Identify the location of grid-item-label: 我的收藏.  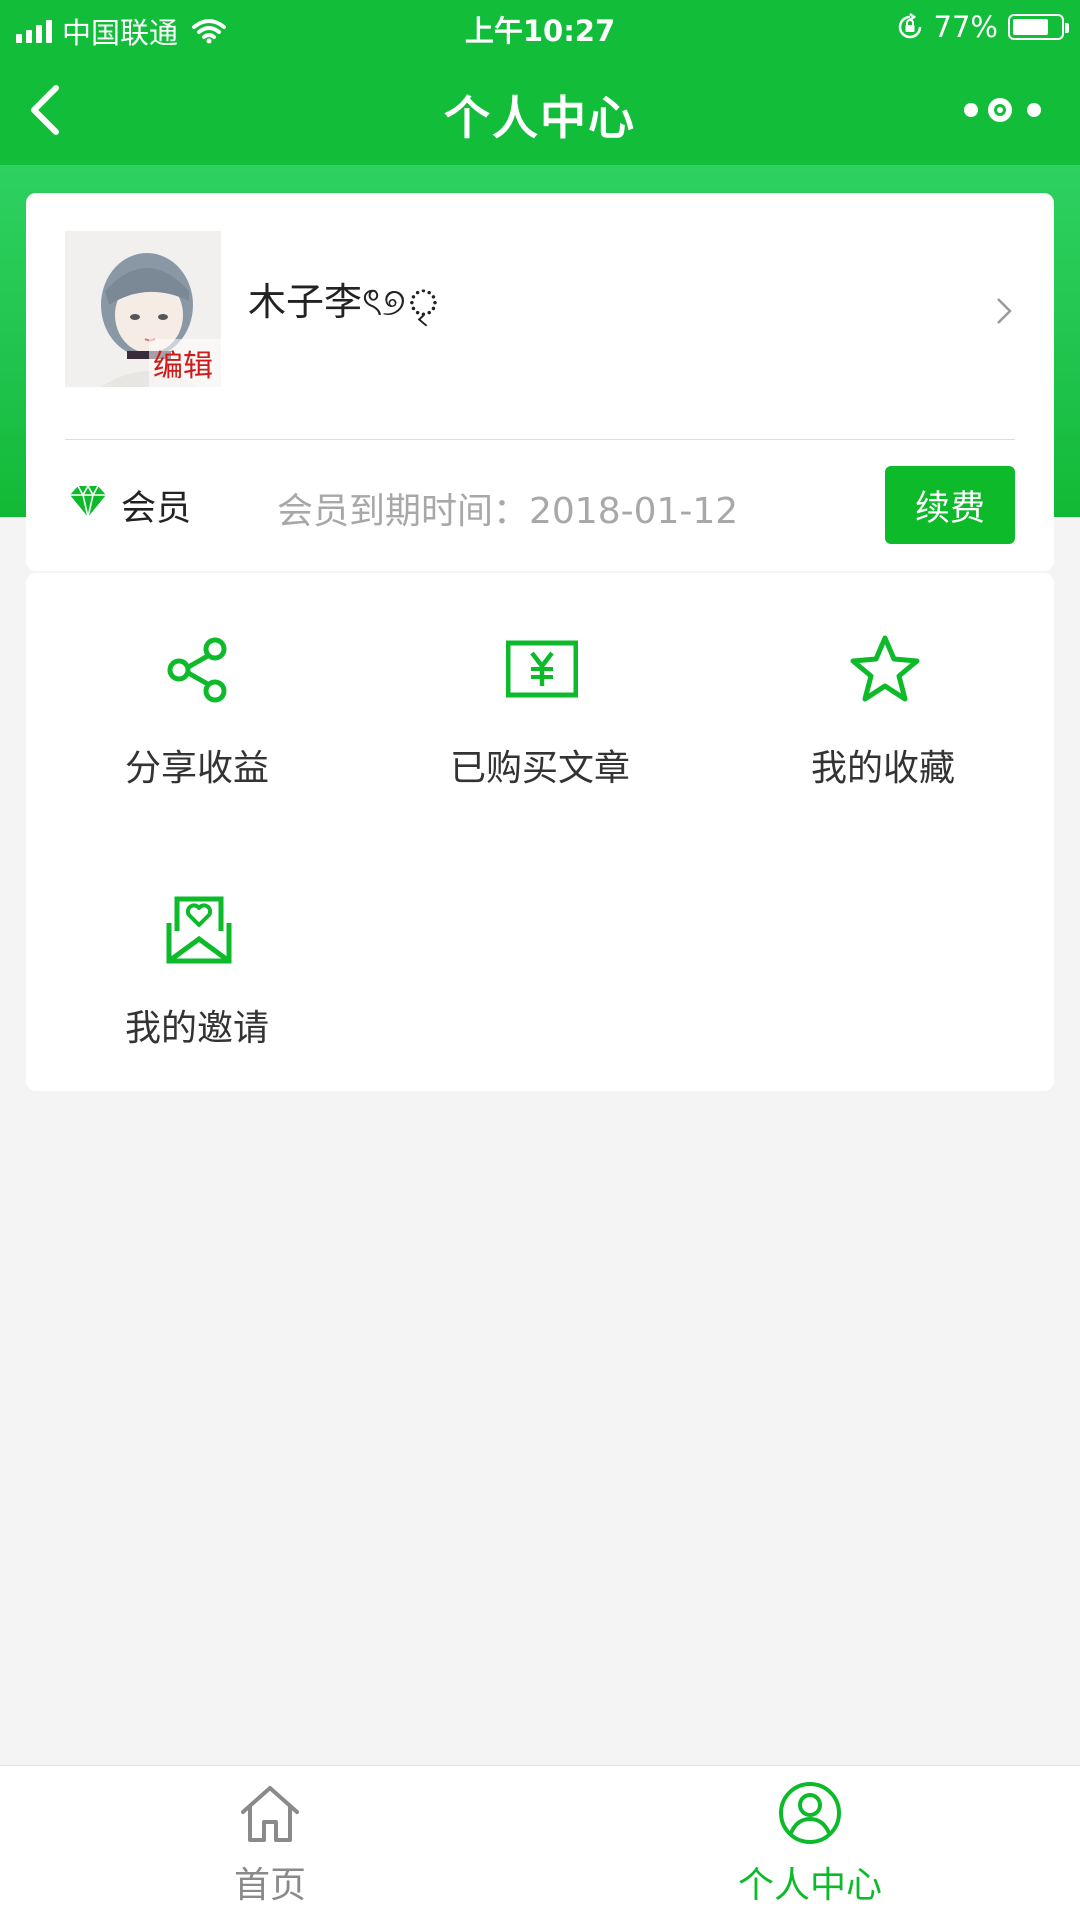
(882, 768).